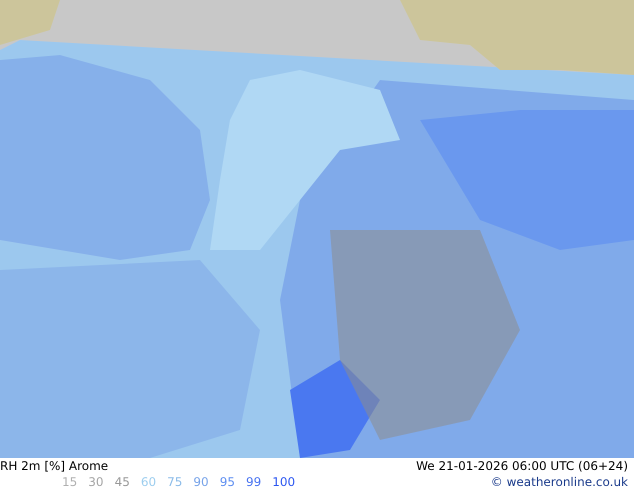 The height and width of the screenshot is (490, 634). What do you see at coordinates (55, 466) in the screenshot?
I see `map-title: RH 2m [%] Arome` at bounding box center [55, 466].